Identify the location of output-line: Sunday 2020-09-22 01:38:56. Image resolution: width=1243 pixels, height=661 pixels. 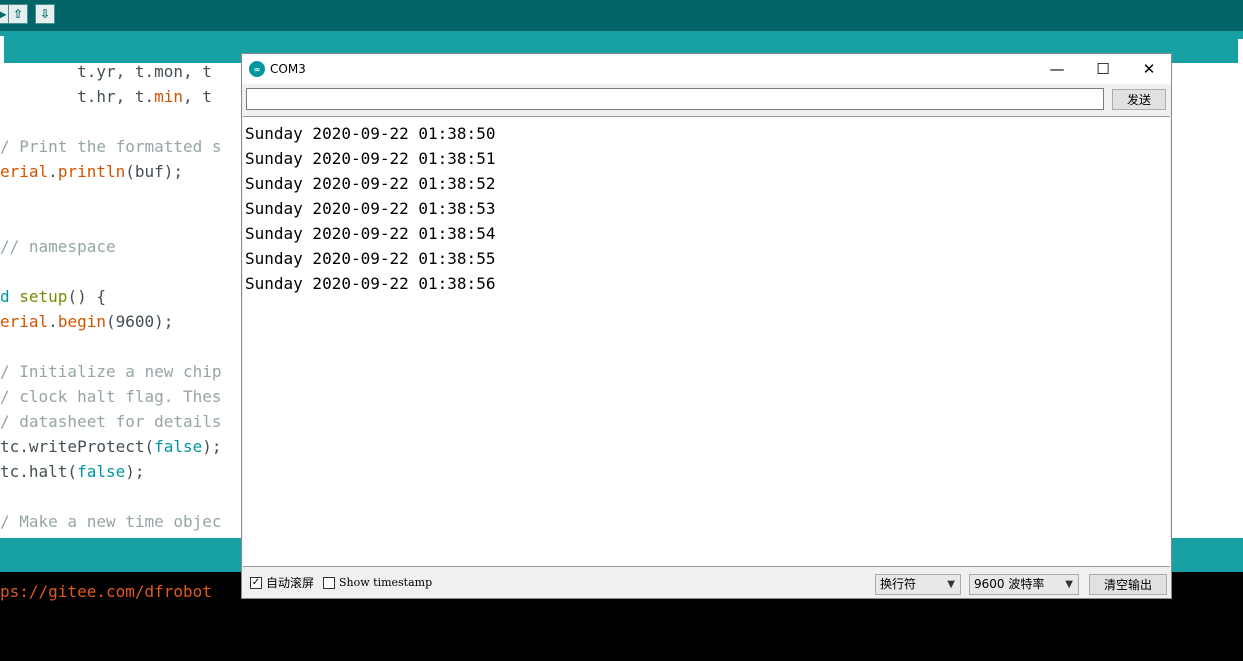
(370, 283).